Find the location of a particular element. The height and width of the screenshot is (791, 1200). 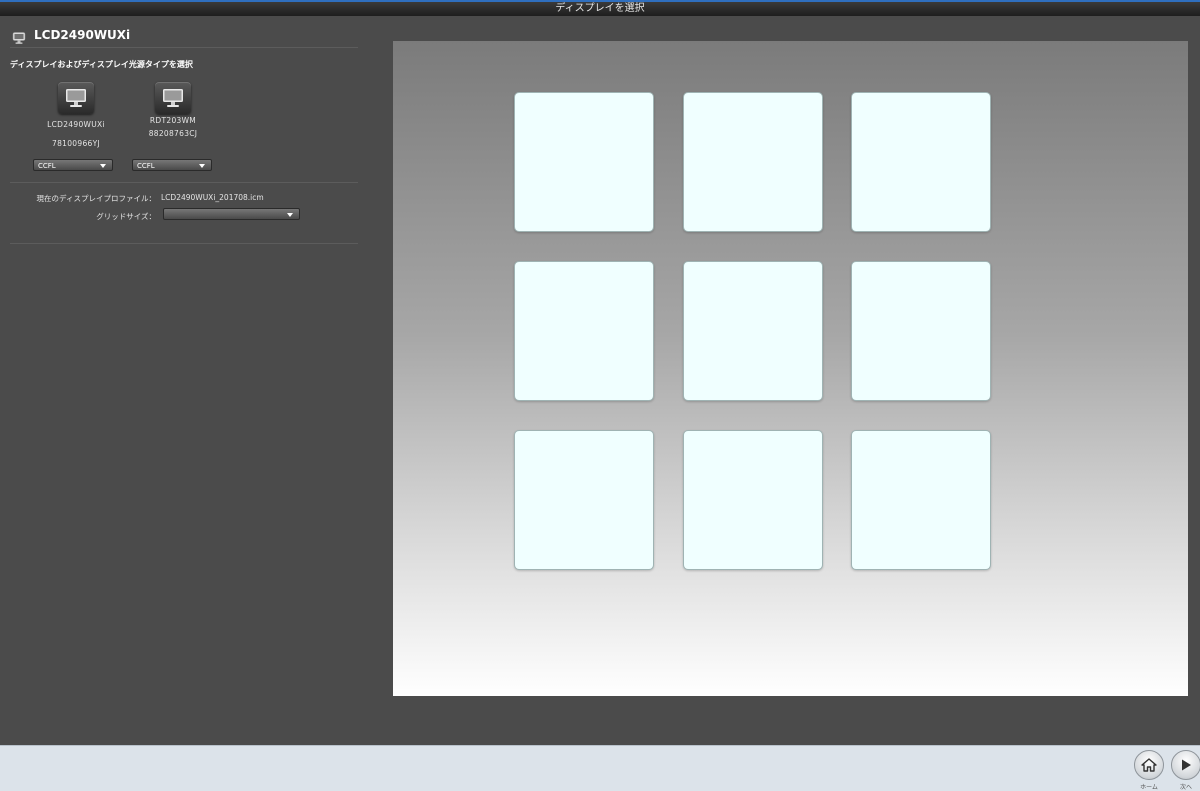

play-icon is located at coordinates (1186, 765).